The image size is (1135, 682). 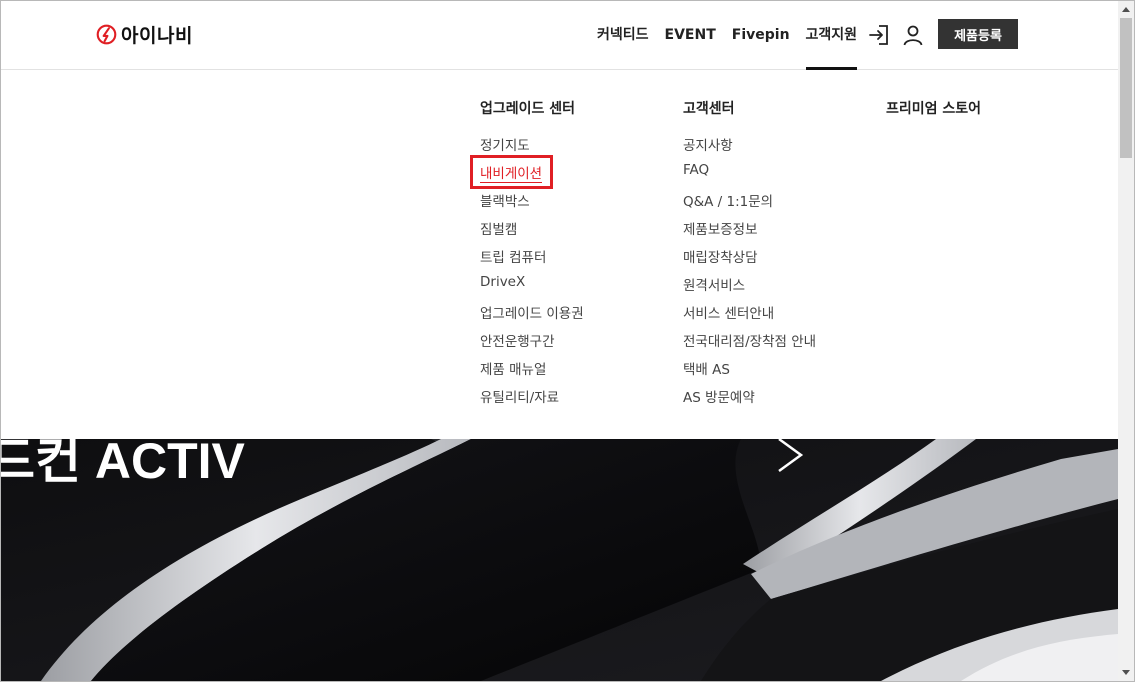 I want to click on menu-item-service-center: 서비스 센터안내, so click(x=749, y=316).